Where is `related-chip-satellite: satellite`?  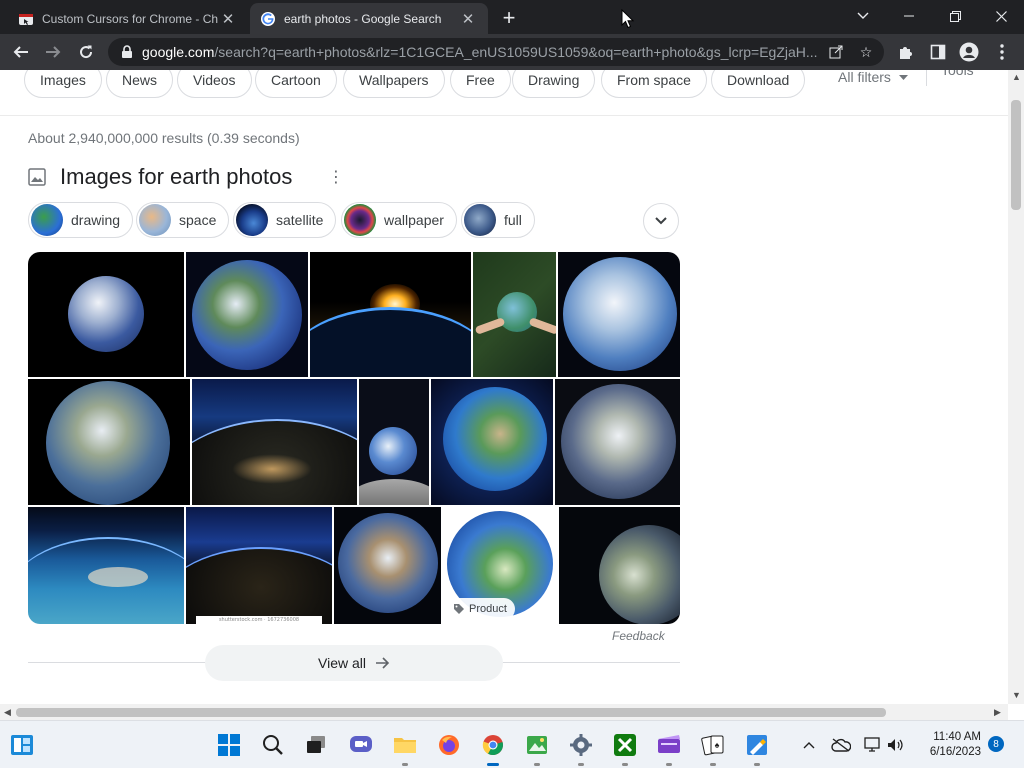
related-chip-satellite: satellite is located at coordinates (285, 220).